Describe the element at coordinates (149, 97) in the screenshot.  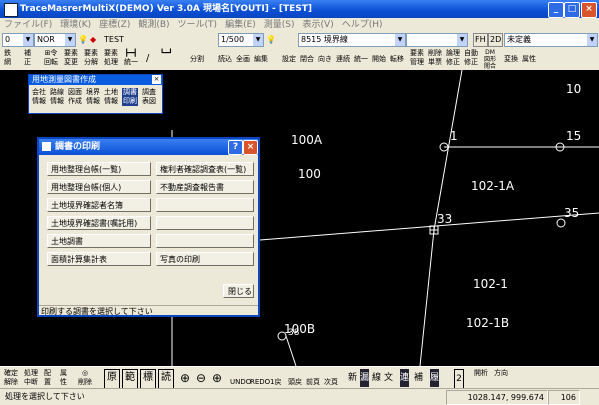
I see `palette-survey-chart: 調査 表図` at that location.